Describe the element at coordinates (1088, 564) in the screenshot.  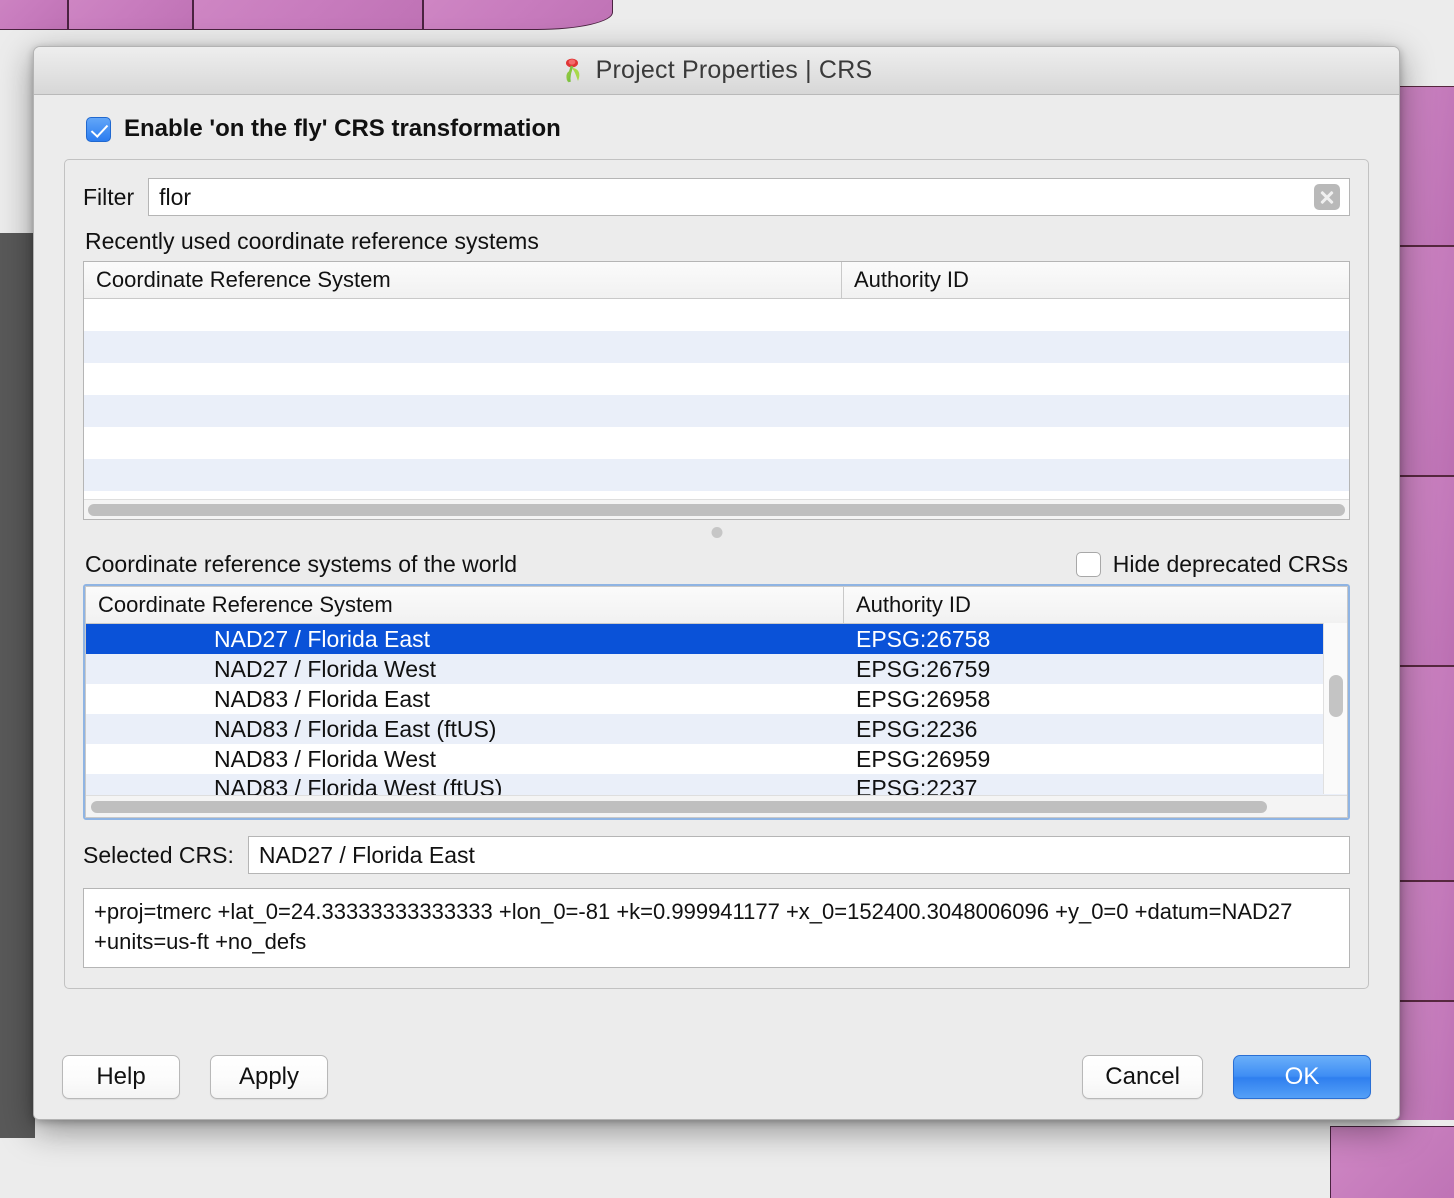
I see `hide-deprecated-checkbox` at that location.